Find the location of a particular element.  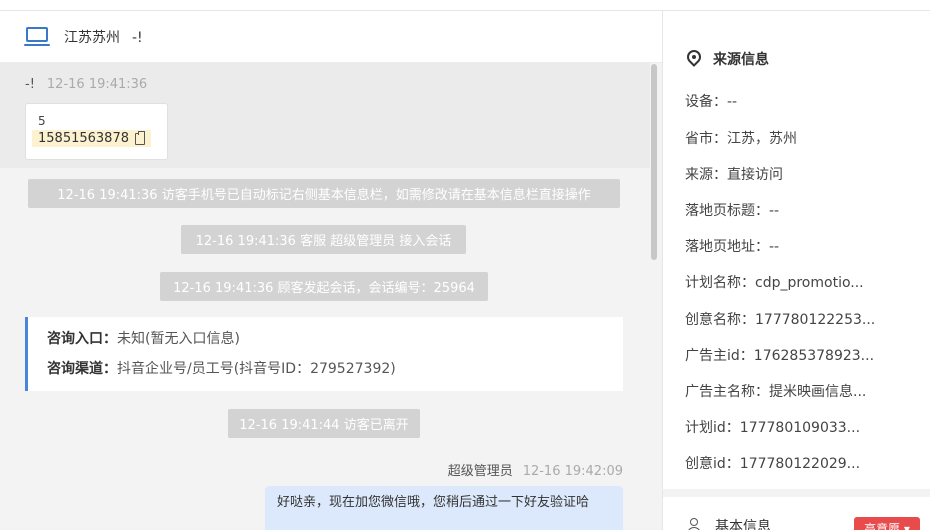

field-label: 创意id： is located at coordinates (712, 464).